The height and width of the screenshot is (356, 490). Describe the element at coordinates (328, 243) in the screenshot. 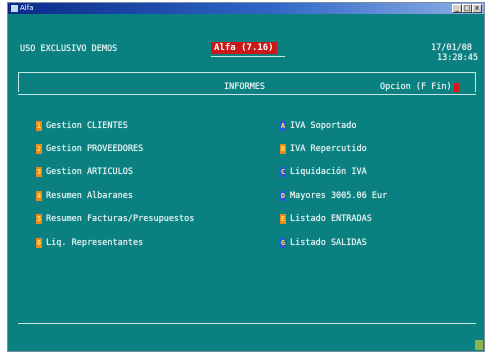

I see `menu-item-label: Listado SALIDAS` at that location.